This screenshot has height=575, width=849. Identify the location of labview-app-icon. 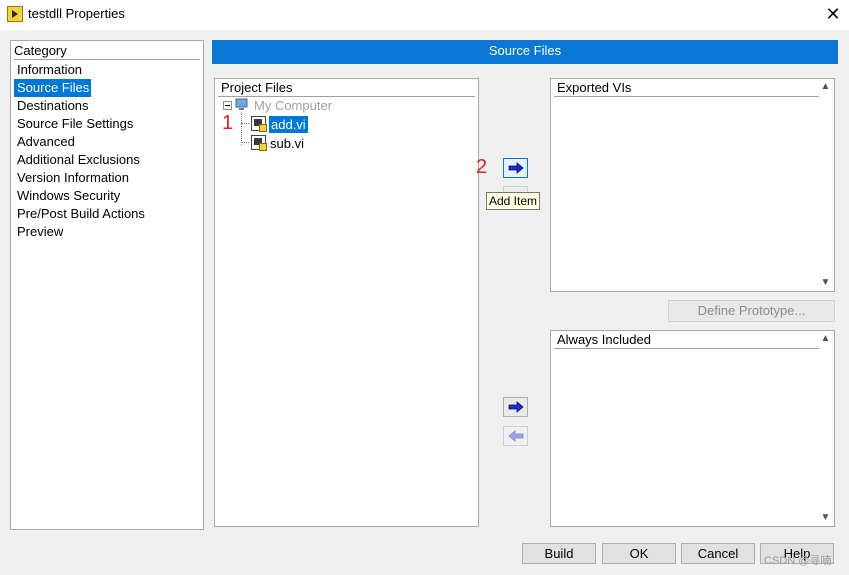
(15, 14).